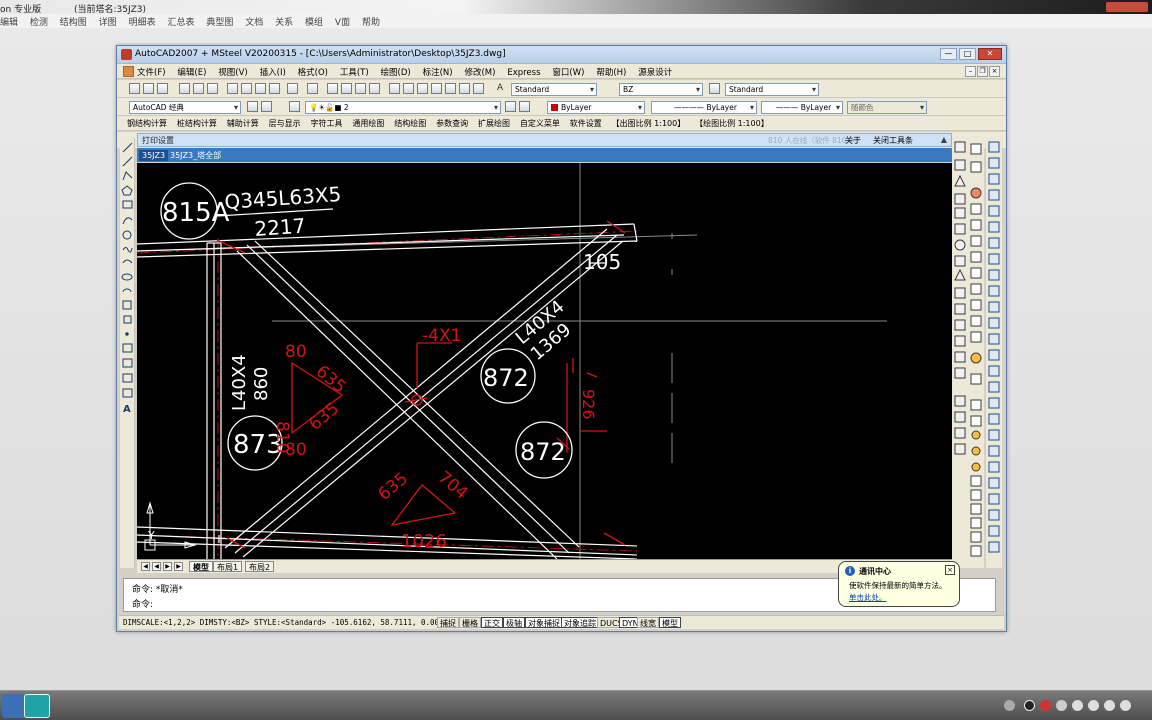 This screenshot has width=1152, height=720. Describe the element at coordinates (970, 71) in the screenshot. I see `doc-minimize-button: –` at that location.